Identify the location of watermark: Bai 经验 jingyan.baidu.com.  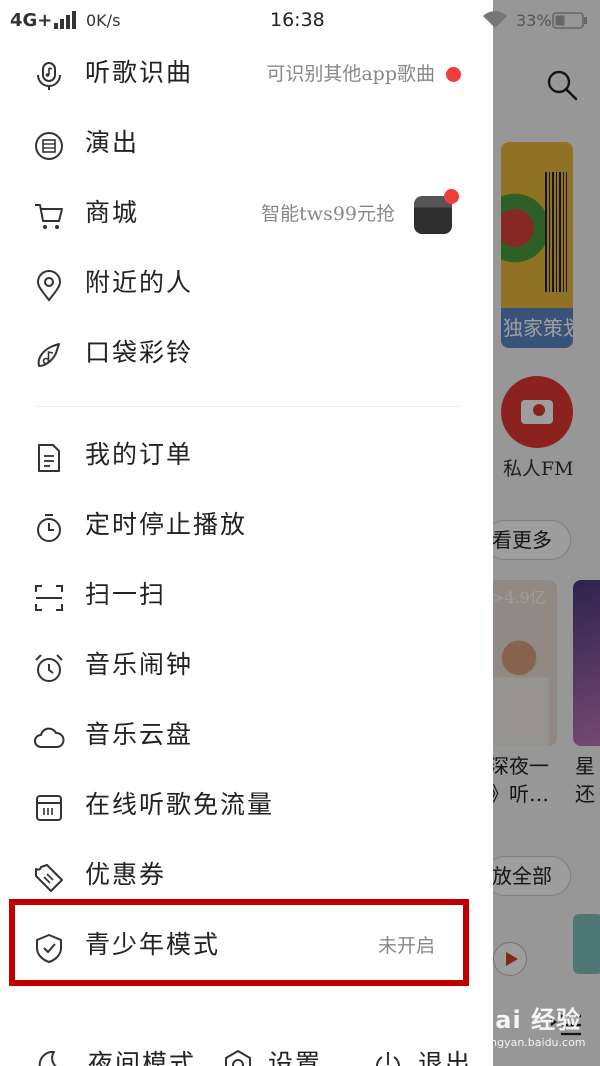
(529, 1026).